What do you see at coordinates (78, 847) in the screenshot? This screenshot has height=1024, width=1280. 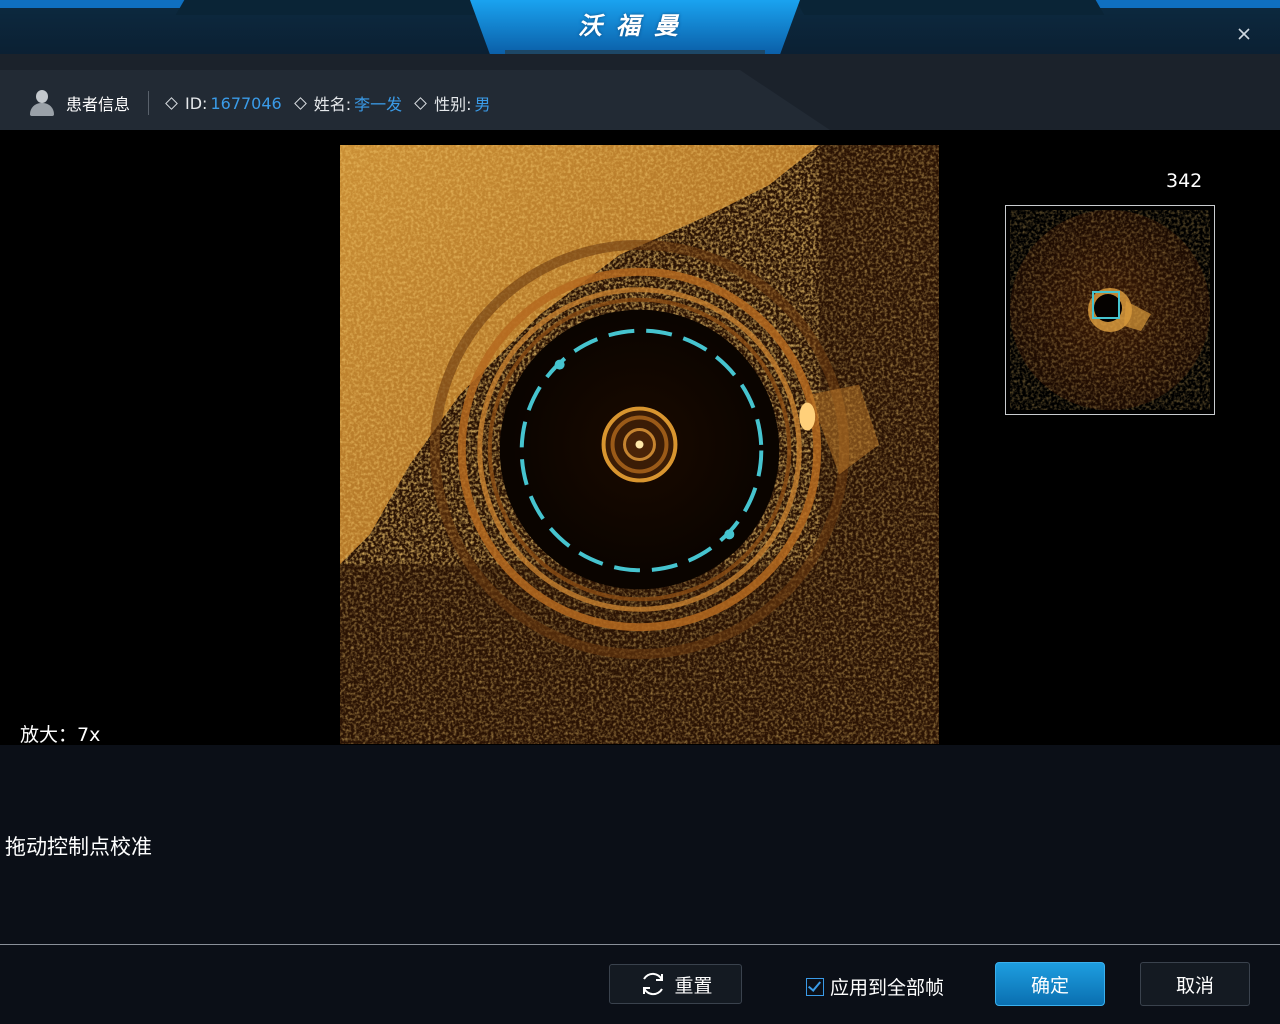 I see `instruction-text: 拖动控制点校准` at bounding box center [78, 847].